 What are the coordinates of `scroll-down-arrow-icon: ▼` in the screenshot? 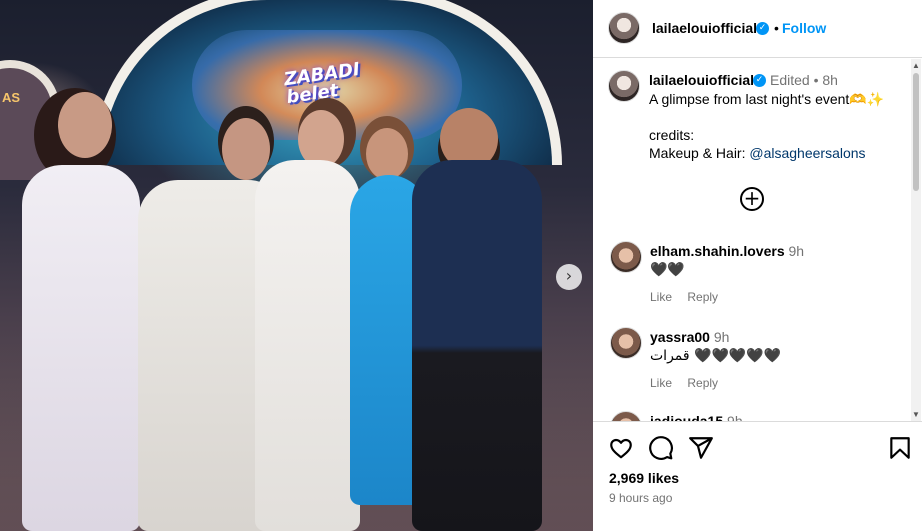 It's located at (916, 414).